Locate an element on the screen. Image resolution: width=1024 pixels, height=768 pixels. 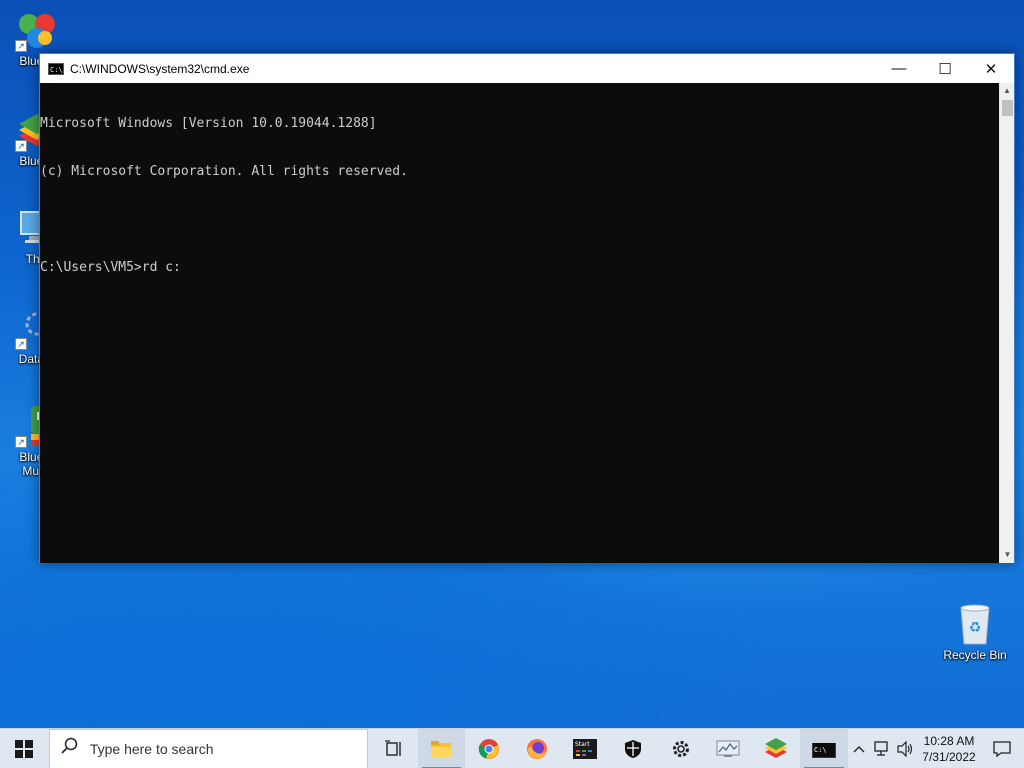
start-button is located at coordinates (24, 748).